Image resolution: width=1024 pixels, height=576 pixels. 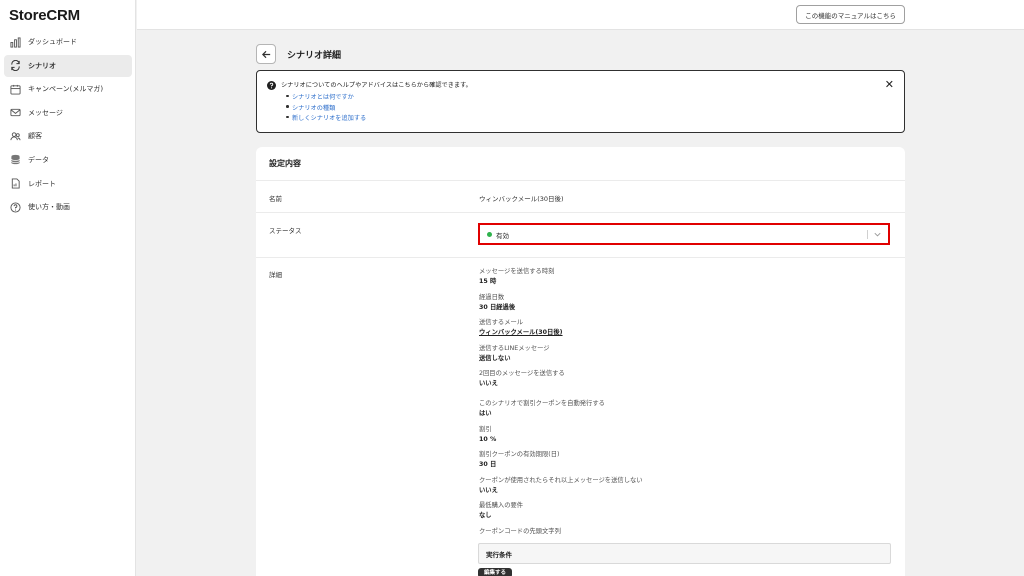 I want to click on report-icon, so click(x=15, y=183).